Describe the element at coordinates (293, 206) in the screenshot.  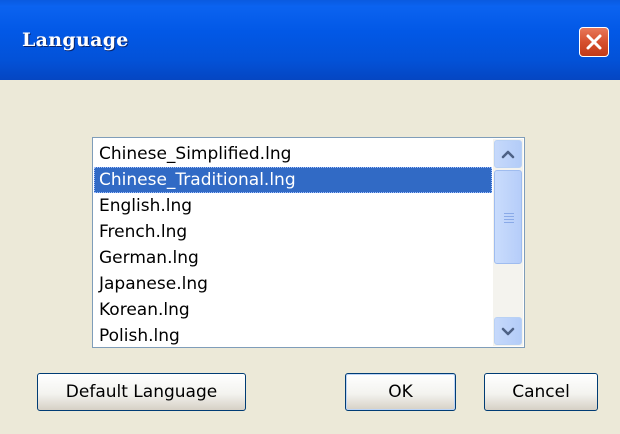
I see `list-item: English.lng` at that location.